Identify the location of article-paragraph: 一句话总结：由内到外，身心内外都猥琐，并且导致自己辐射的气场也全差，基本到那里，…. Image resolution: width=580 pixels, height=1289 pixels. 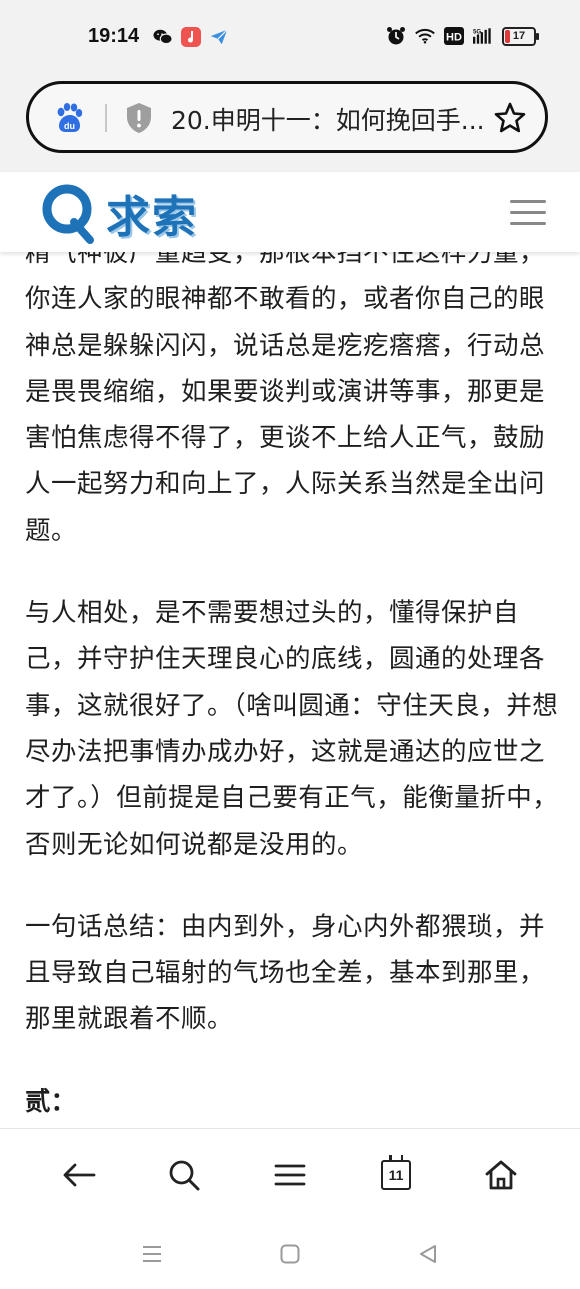
(285, 973).